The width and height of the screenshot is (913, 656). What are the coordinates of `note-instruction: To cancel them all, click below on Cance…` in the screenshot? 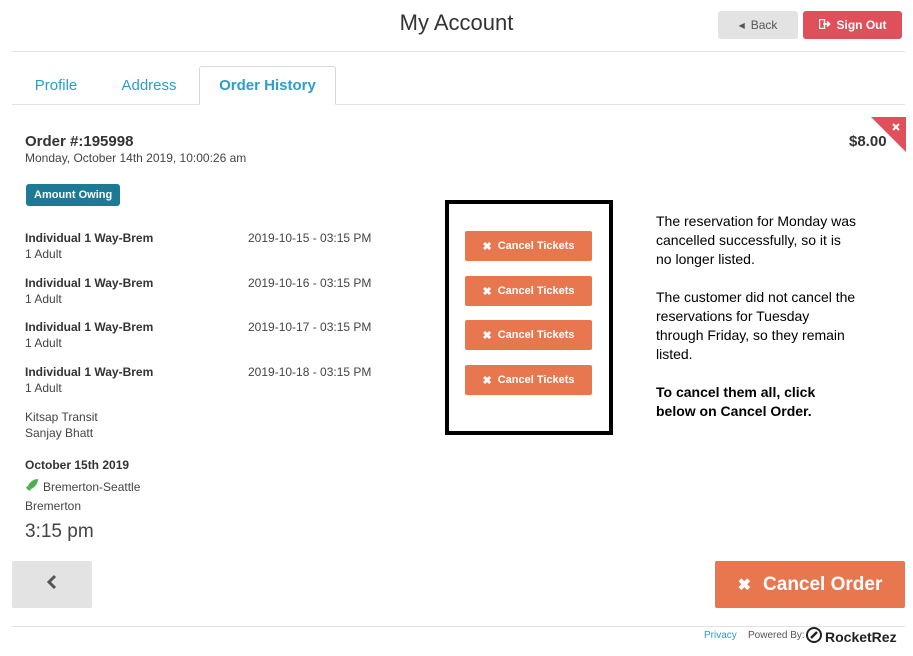 It's located at (736, 401).